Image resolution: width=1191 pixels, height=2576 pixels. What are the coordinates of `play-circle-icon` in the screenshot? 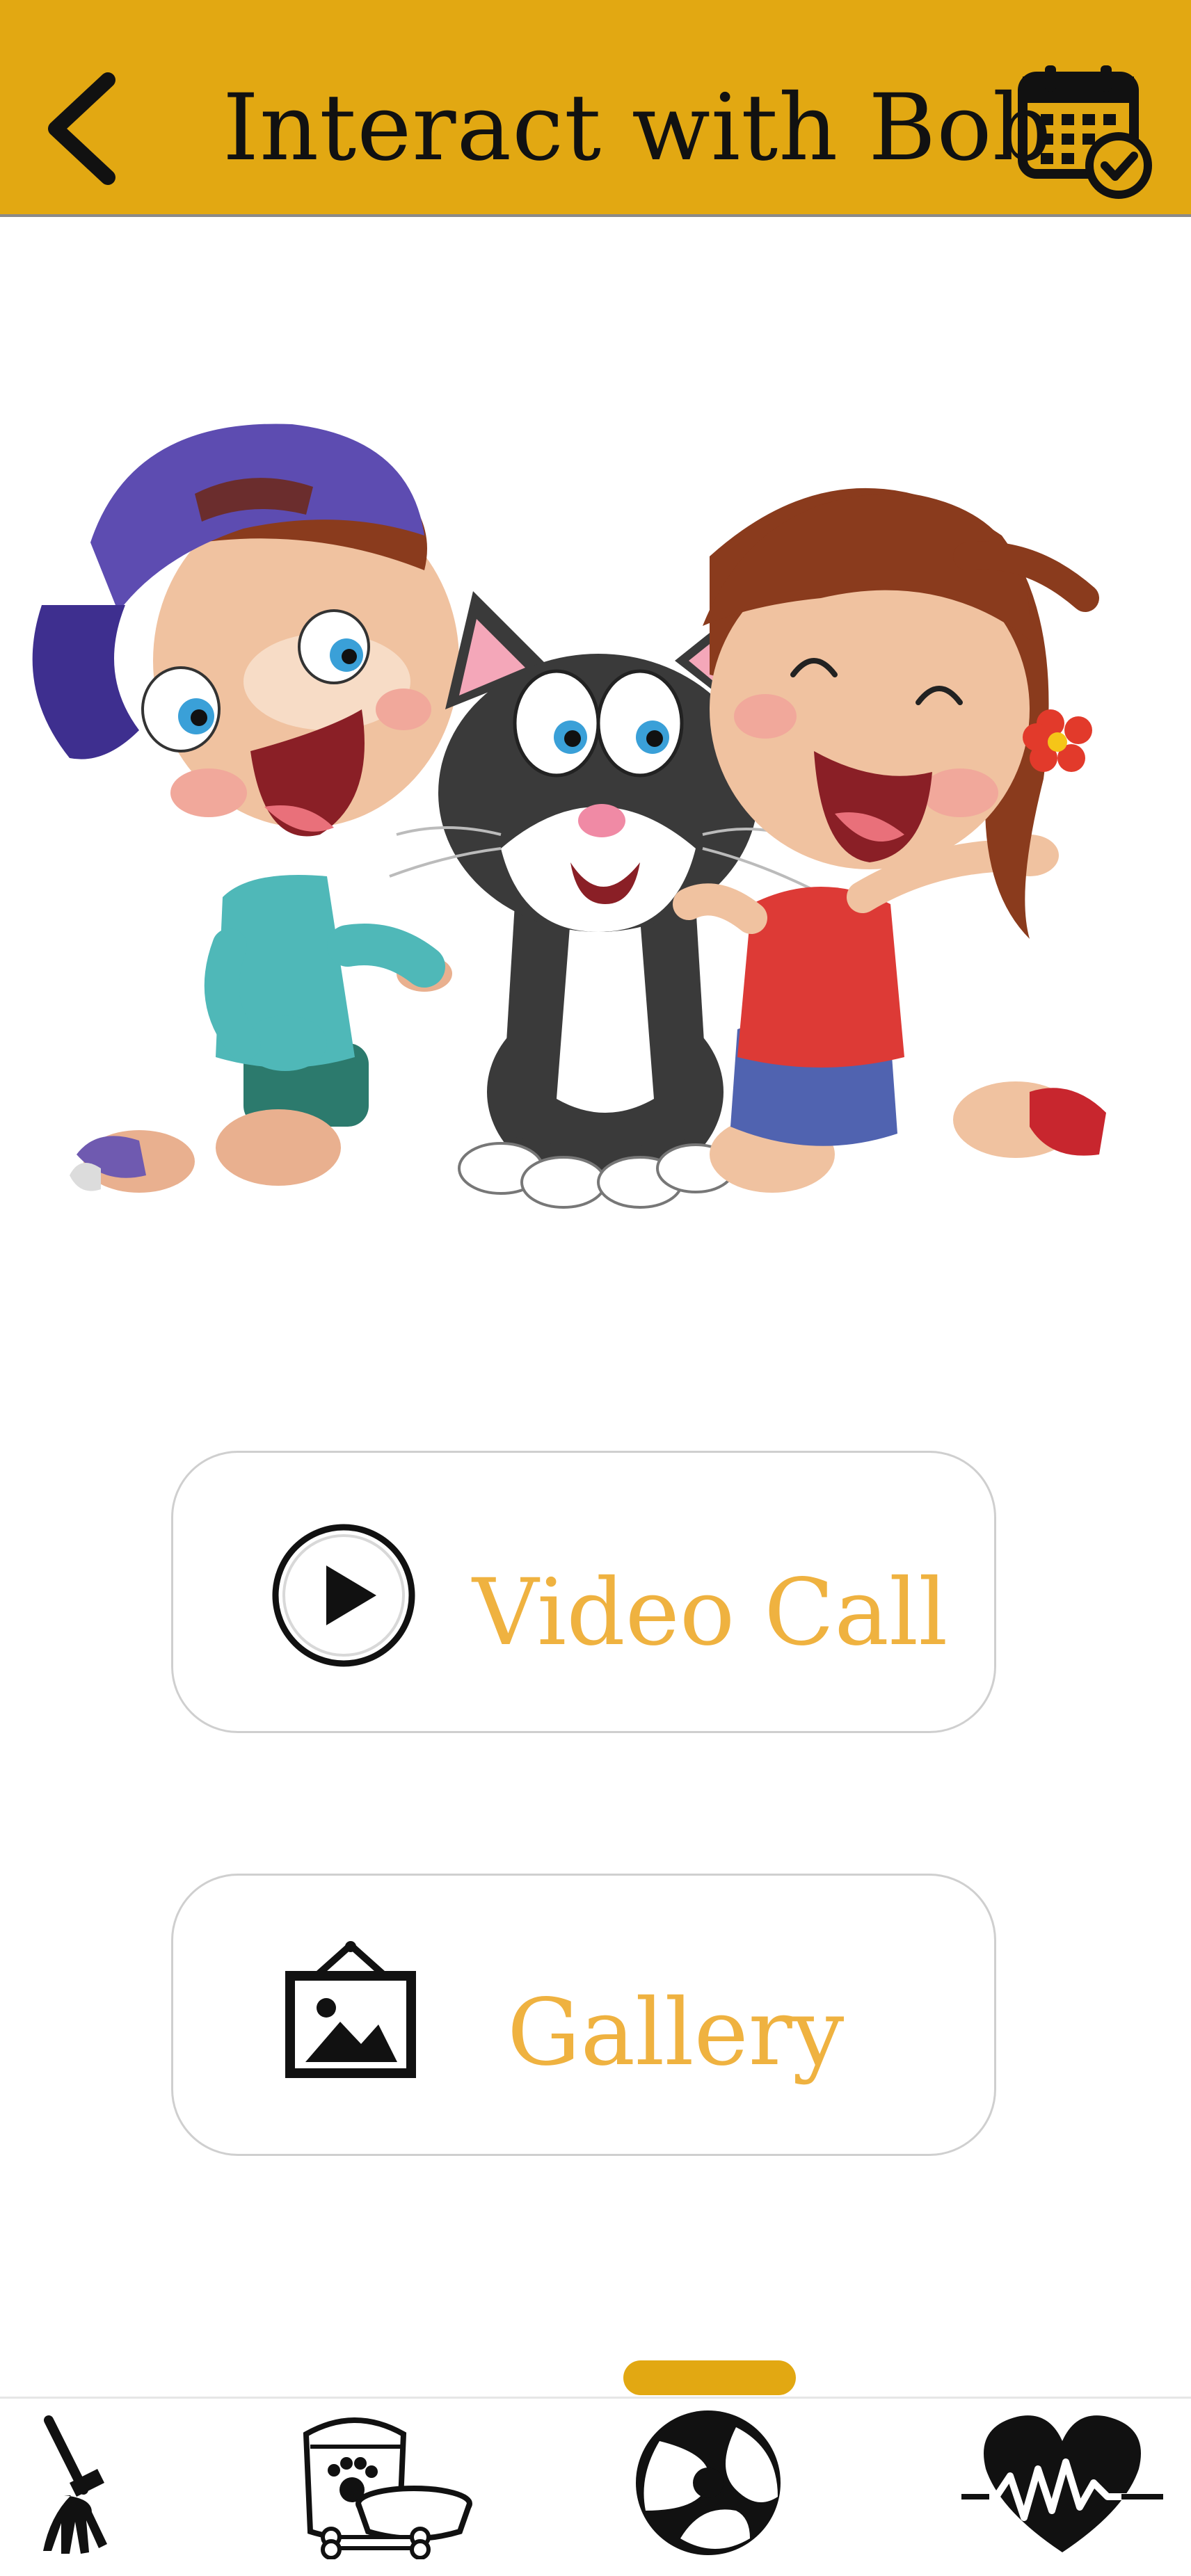 It's located at (344, 1595).